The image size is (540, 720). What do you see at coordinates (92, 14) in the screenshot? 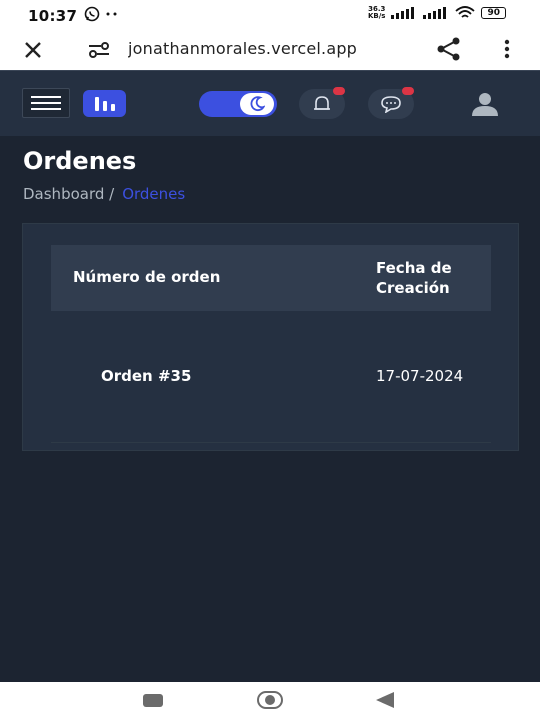
I see `whatsapp-icon` at bounding box center [92, 14].